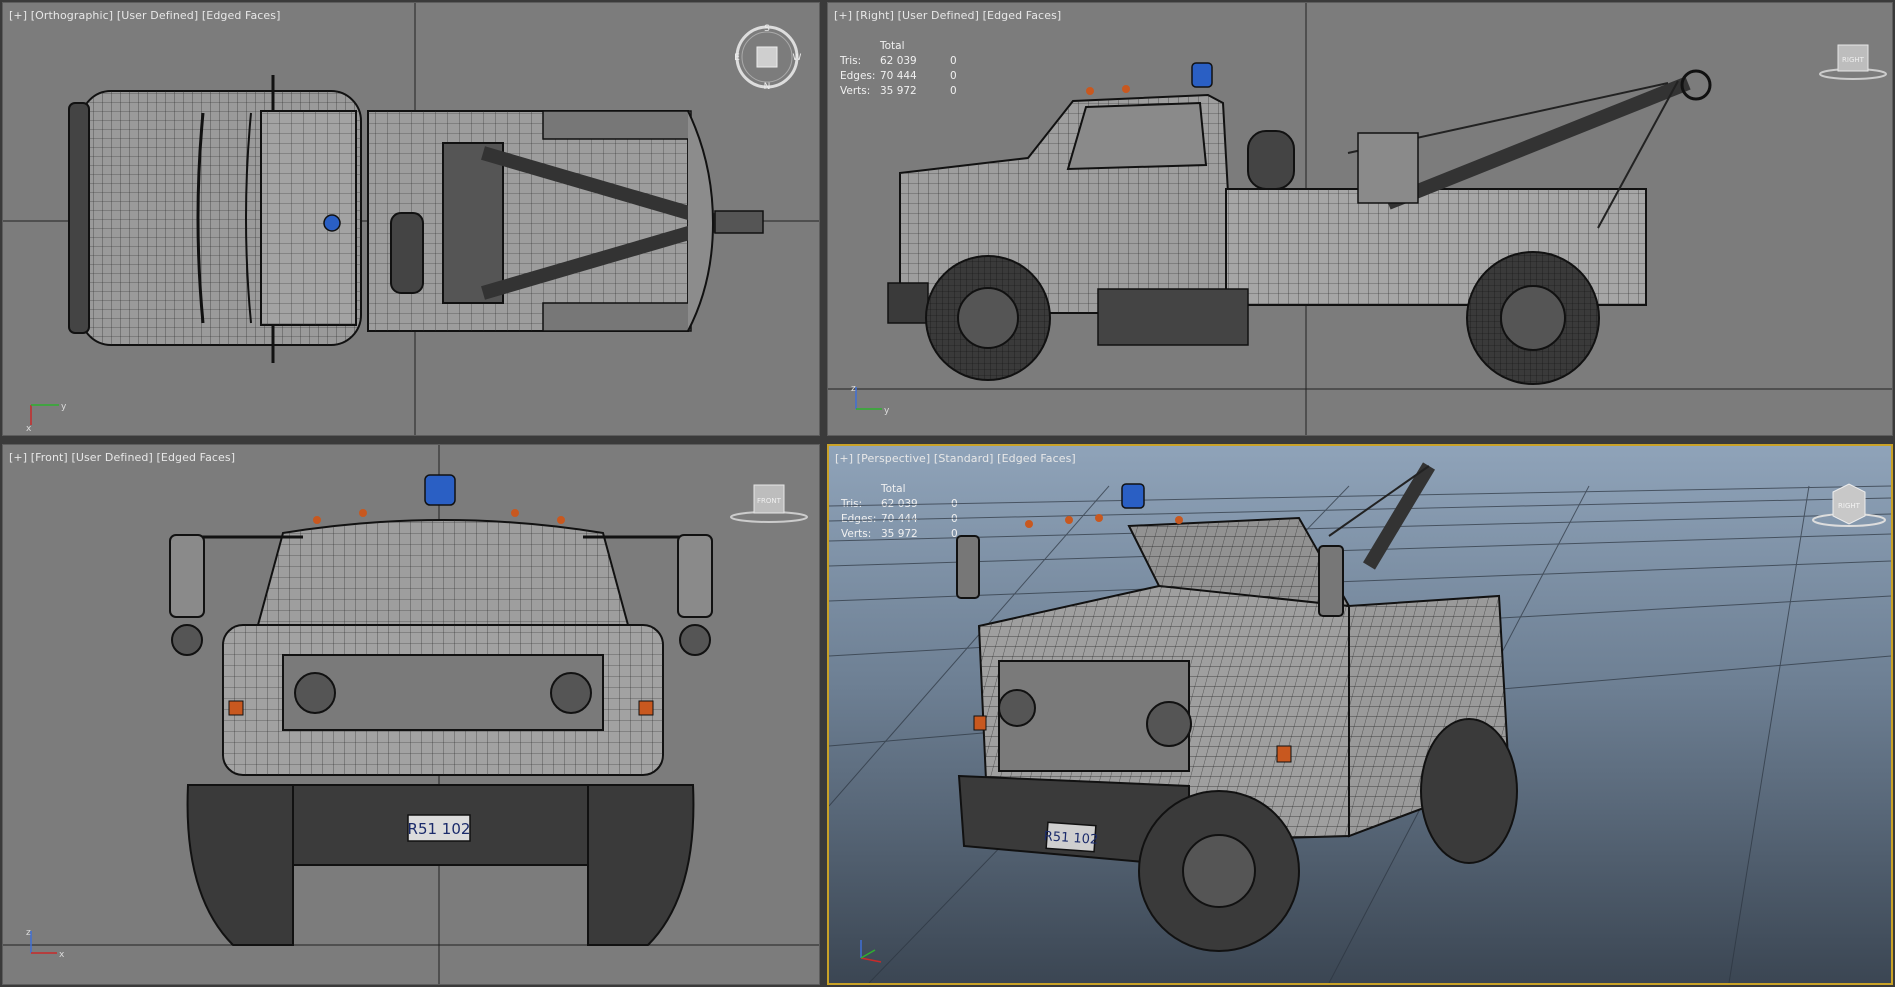 The image size is (1895, 987). What do you see at coordinates (48, 947) in the screenshot?
I see `axis-tripod-icon: x z` at bounding box center [48, 947].